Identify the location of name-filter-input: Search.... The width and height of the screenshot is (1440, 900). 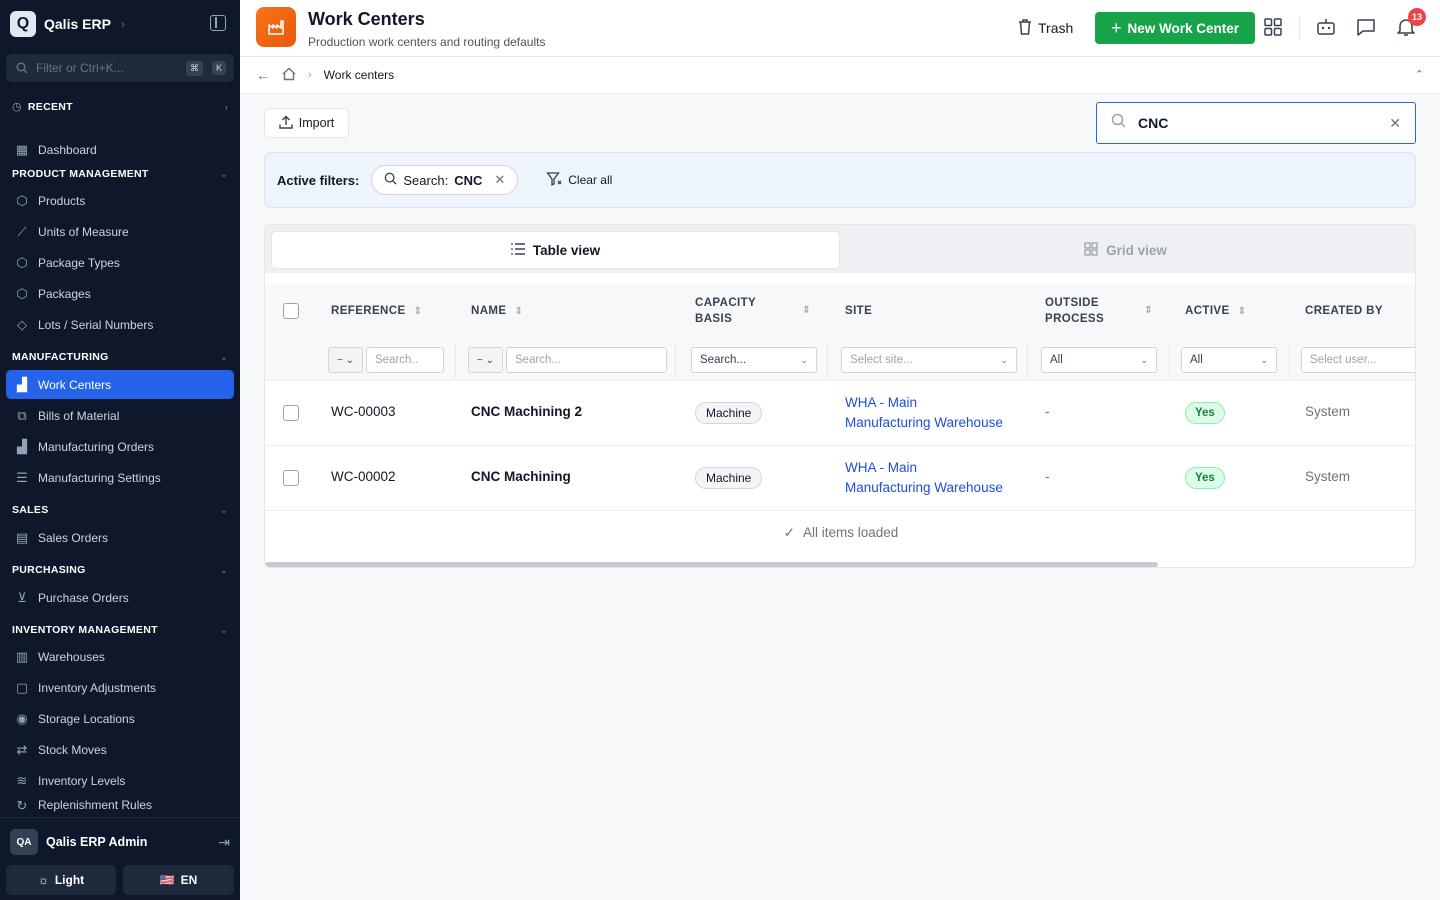
(586, 360).